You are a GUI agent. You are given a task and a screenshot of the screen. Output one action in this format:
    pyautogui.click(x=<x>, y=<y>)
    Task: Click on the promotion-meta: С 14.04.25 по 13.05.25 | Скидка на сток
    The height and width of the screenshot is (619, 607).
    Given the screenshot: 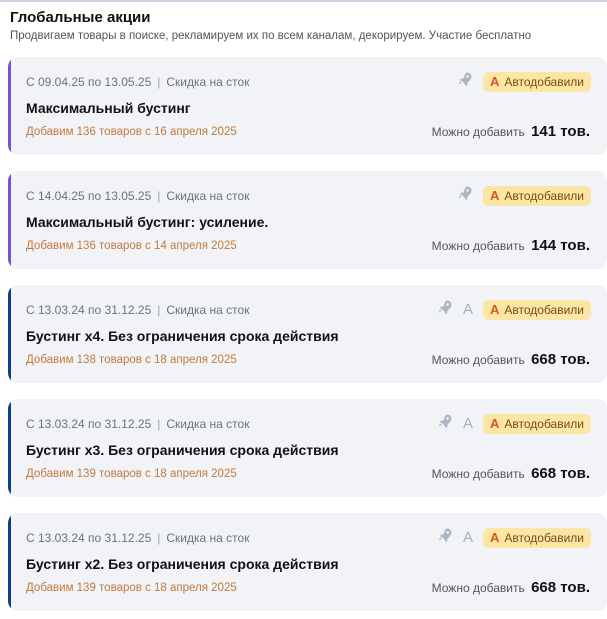 What is the action you would take?
    pyautogui.click(x=137, y=196)
    